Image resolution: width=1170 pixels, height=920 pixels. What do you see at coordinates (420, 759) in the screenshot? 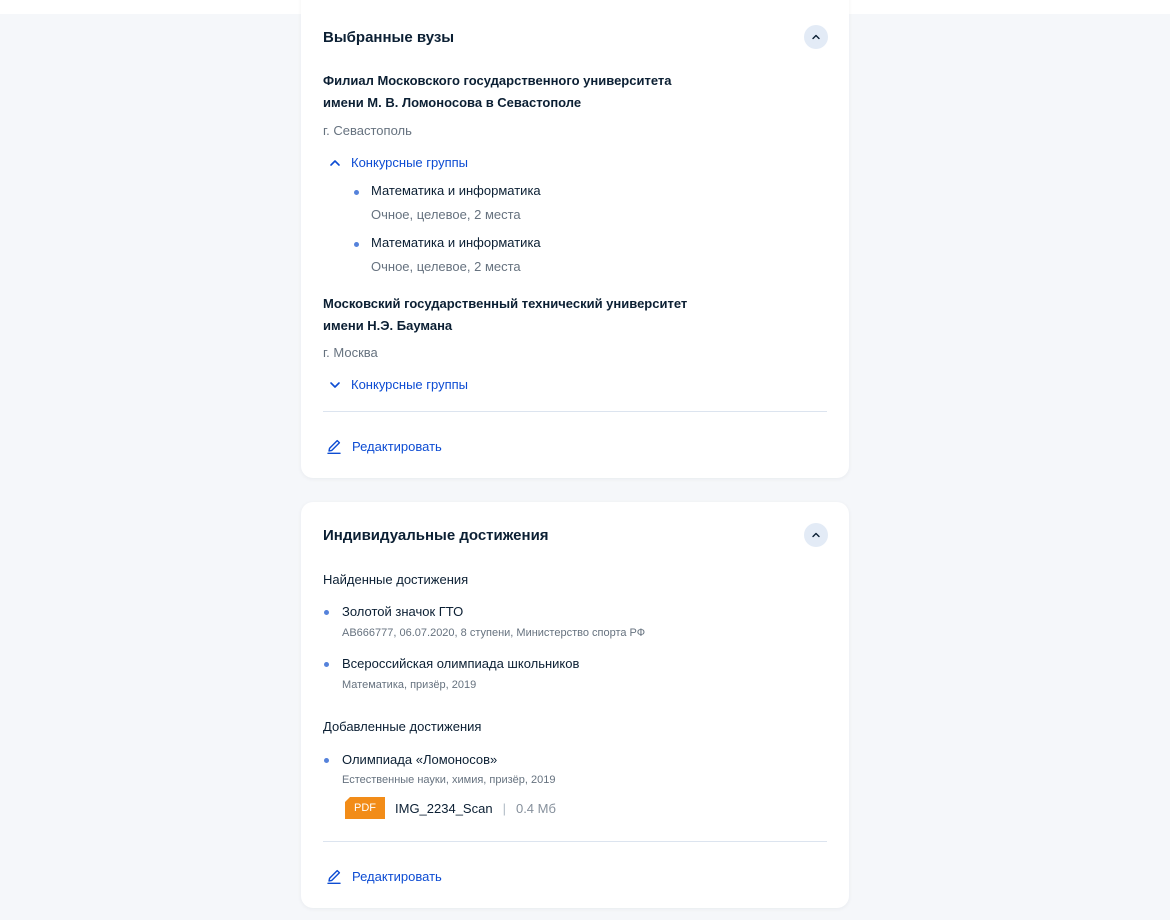
I see `achievement-title: Олимпиада «Ломоносов»` at bounding box center [420, 759].